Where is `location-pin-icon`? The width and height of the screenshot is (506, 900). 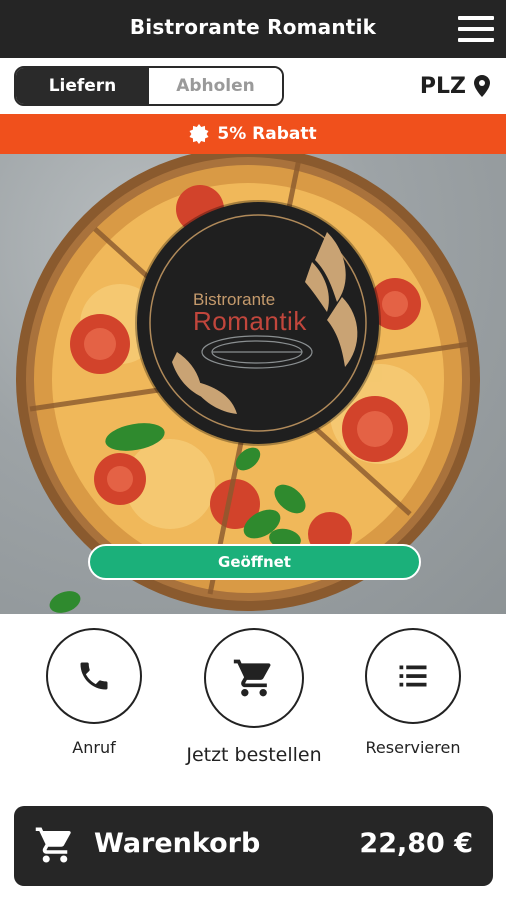
location-pin-icon is located at coordinates (482, 86).